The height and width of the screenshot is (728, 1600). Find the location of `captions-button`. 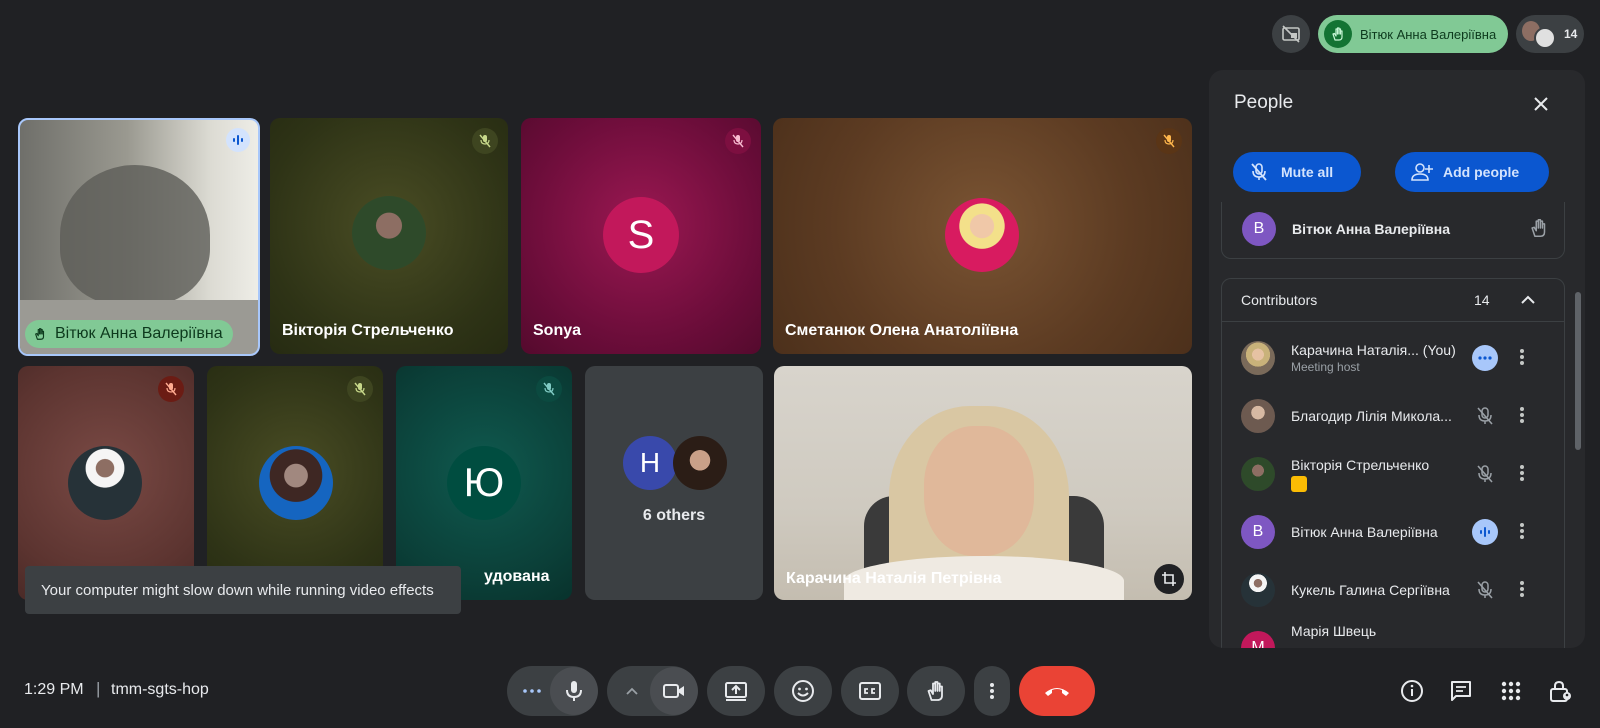

captions-button is located at coordinates (870, 691).